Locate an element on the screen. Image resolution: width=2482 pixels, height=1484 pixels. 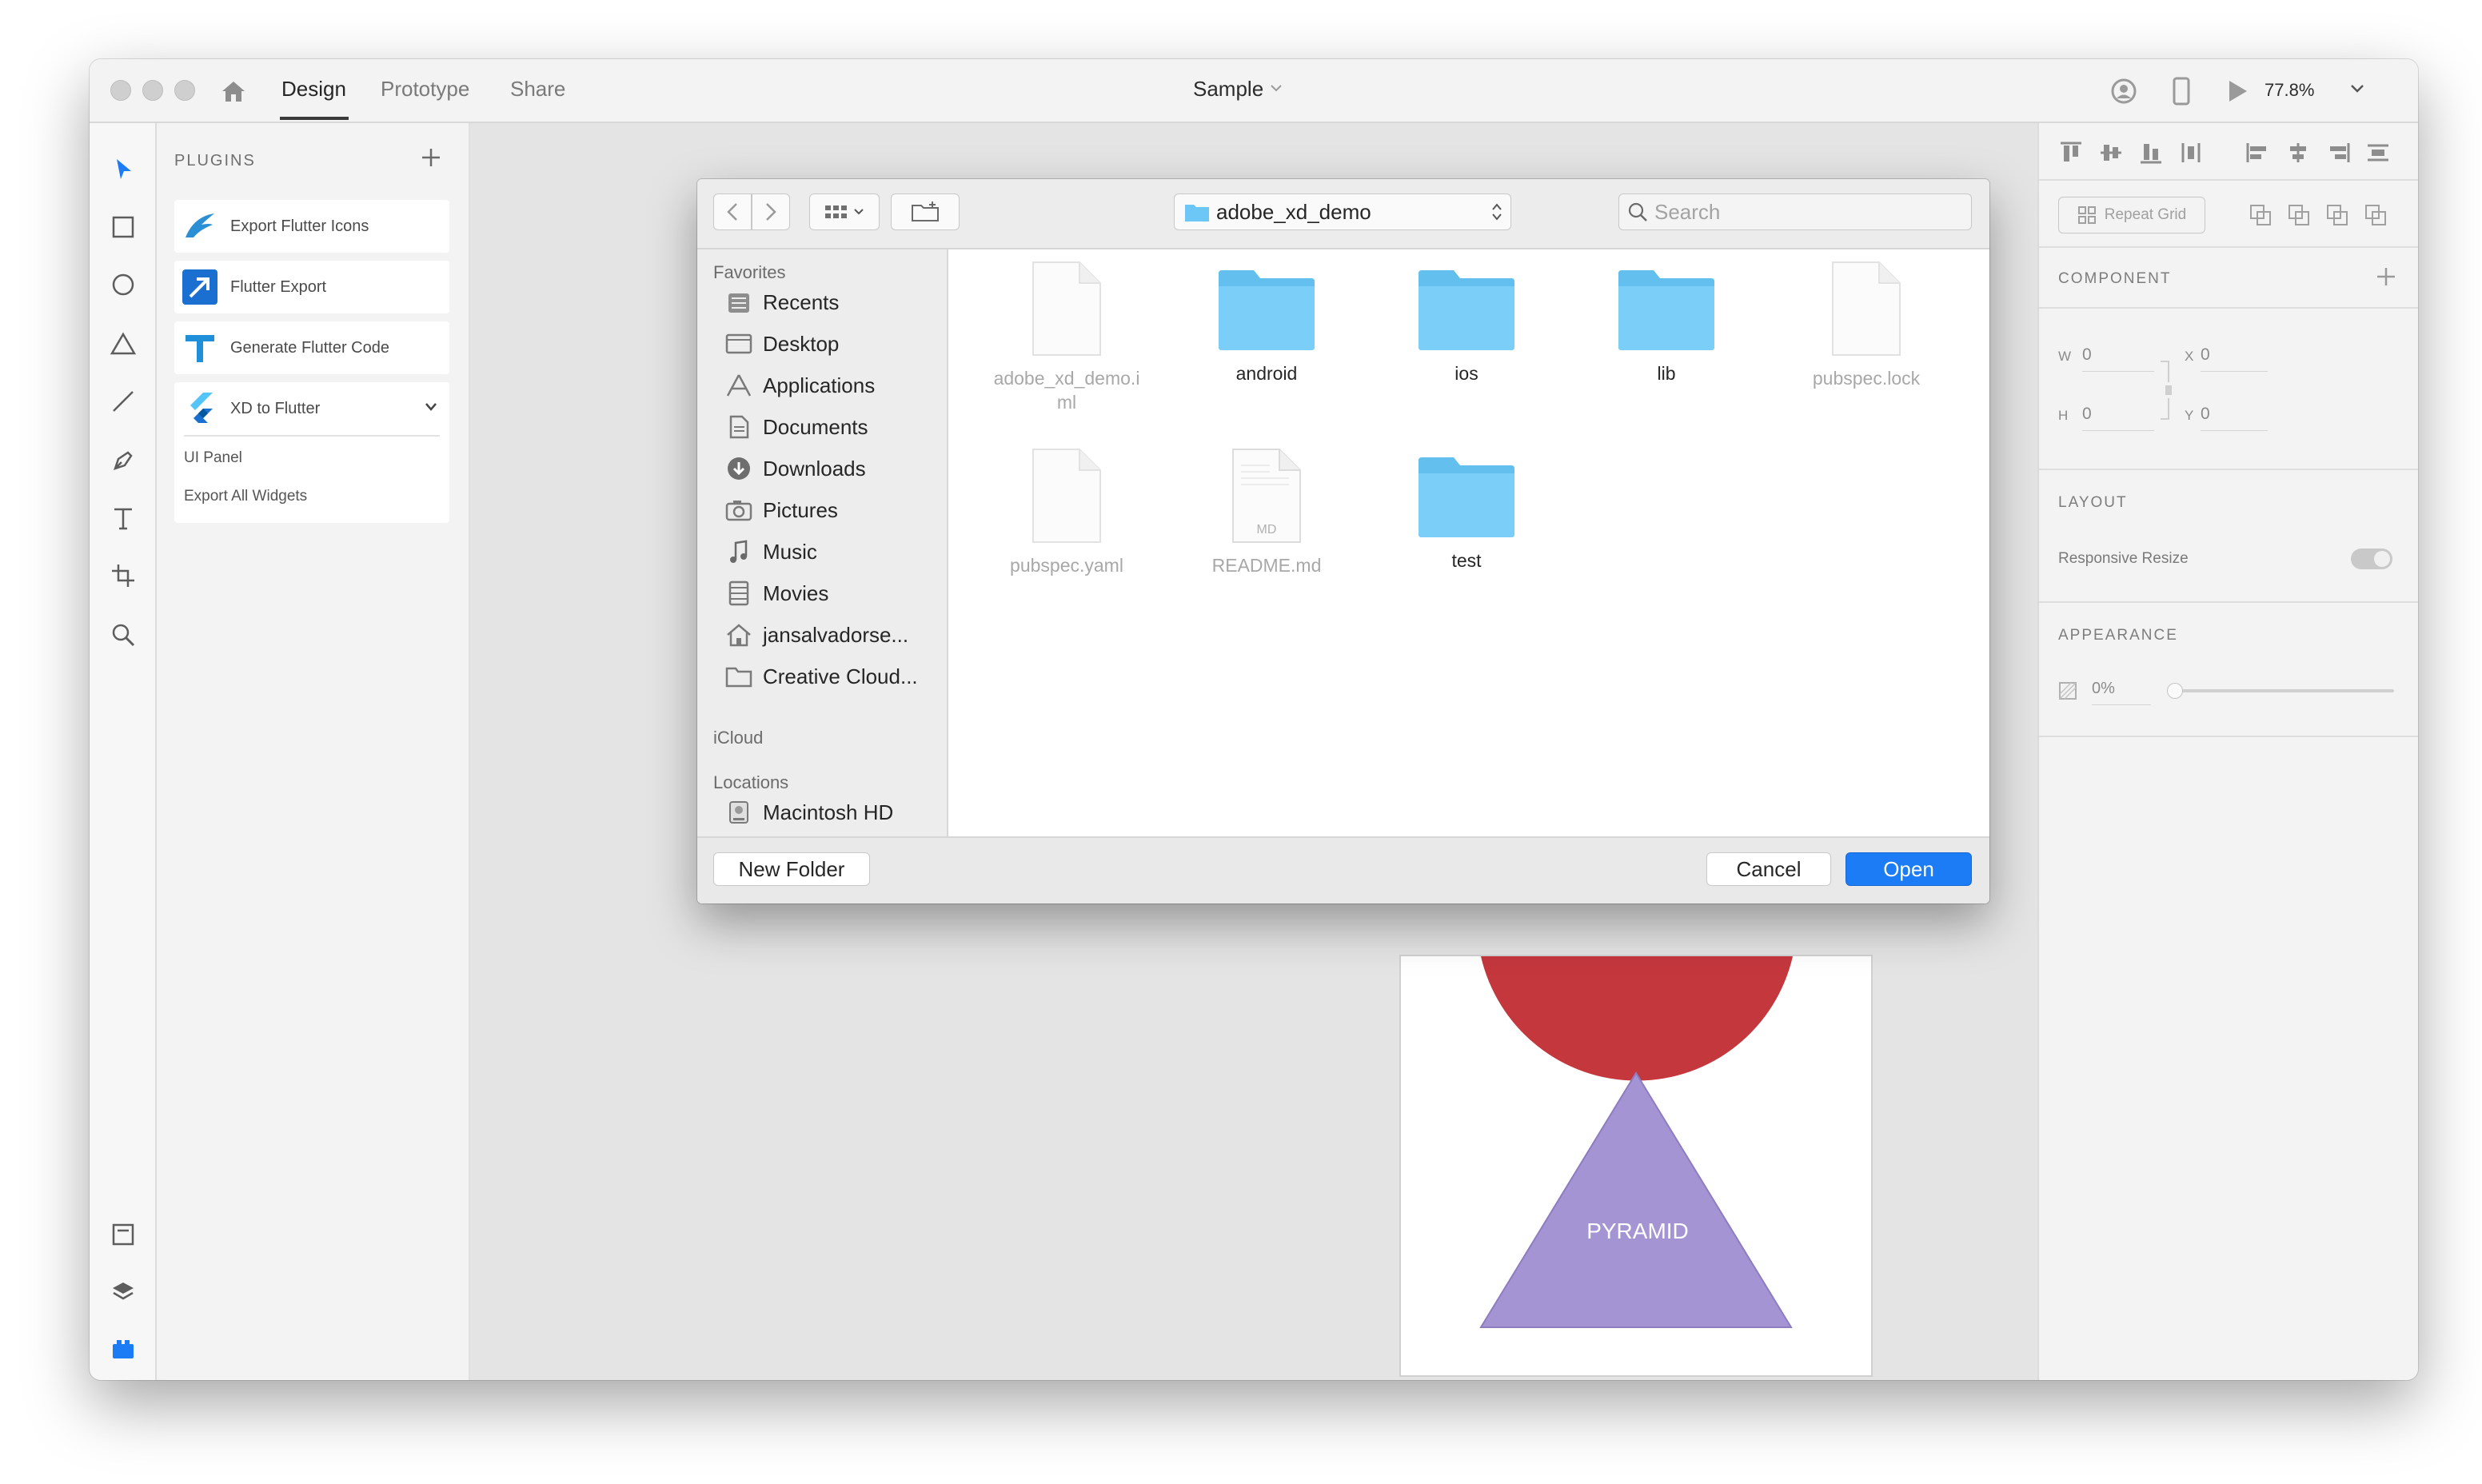
opacity-input: 0% is located at coordinates (2121, 692).